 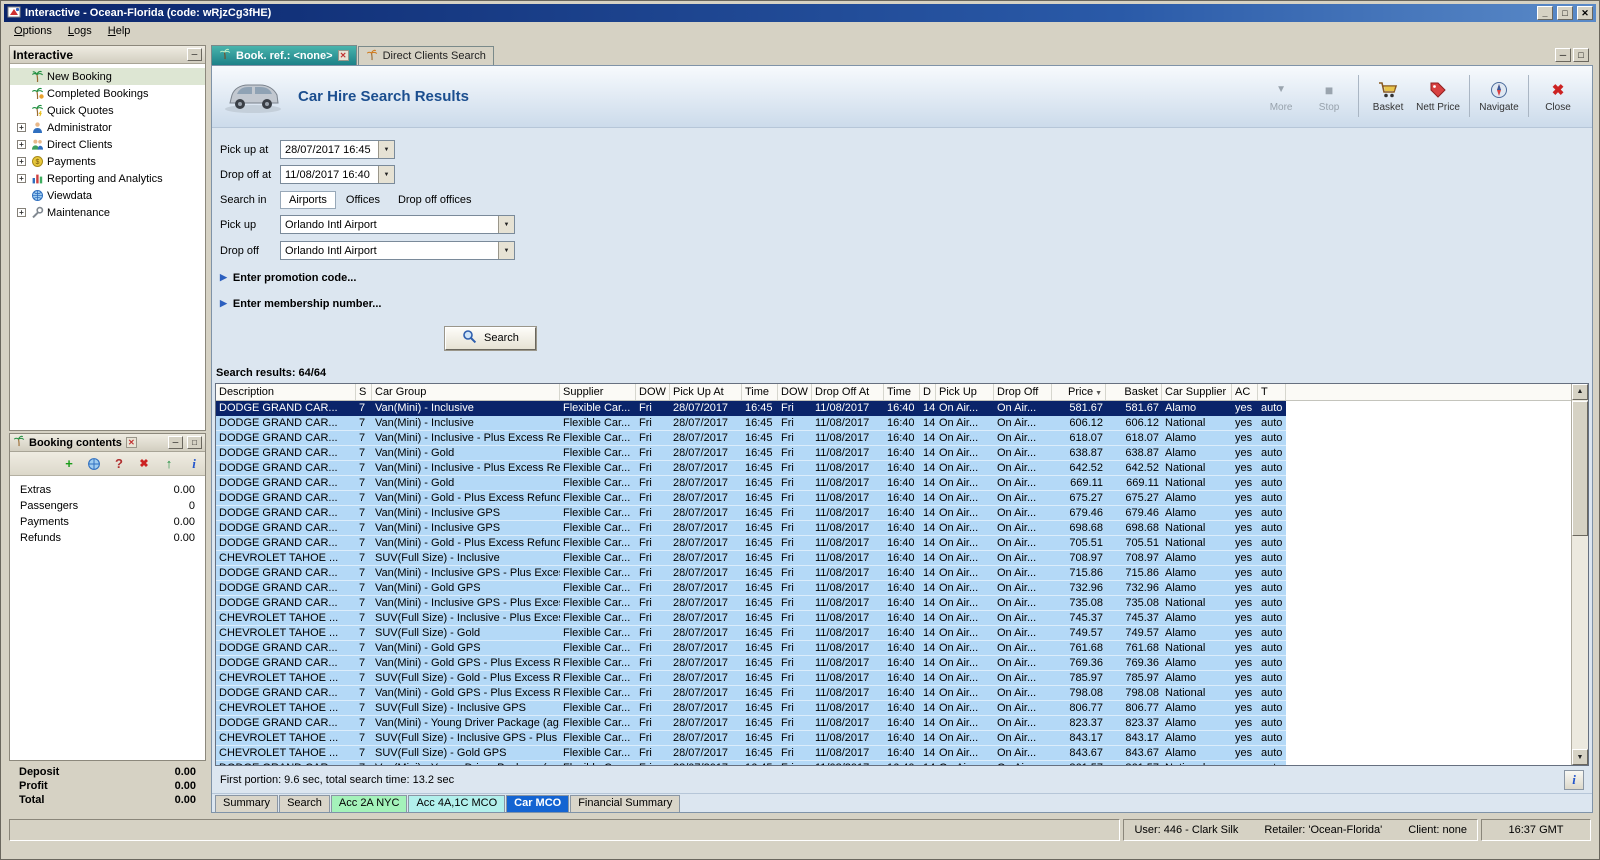 I want to click on navigate-button: Navigate, so click(x=1499, y=96).